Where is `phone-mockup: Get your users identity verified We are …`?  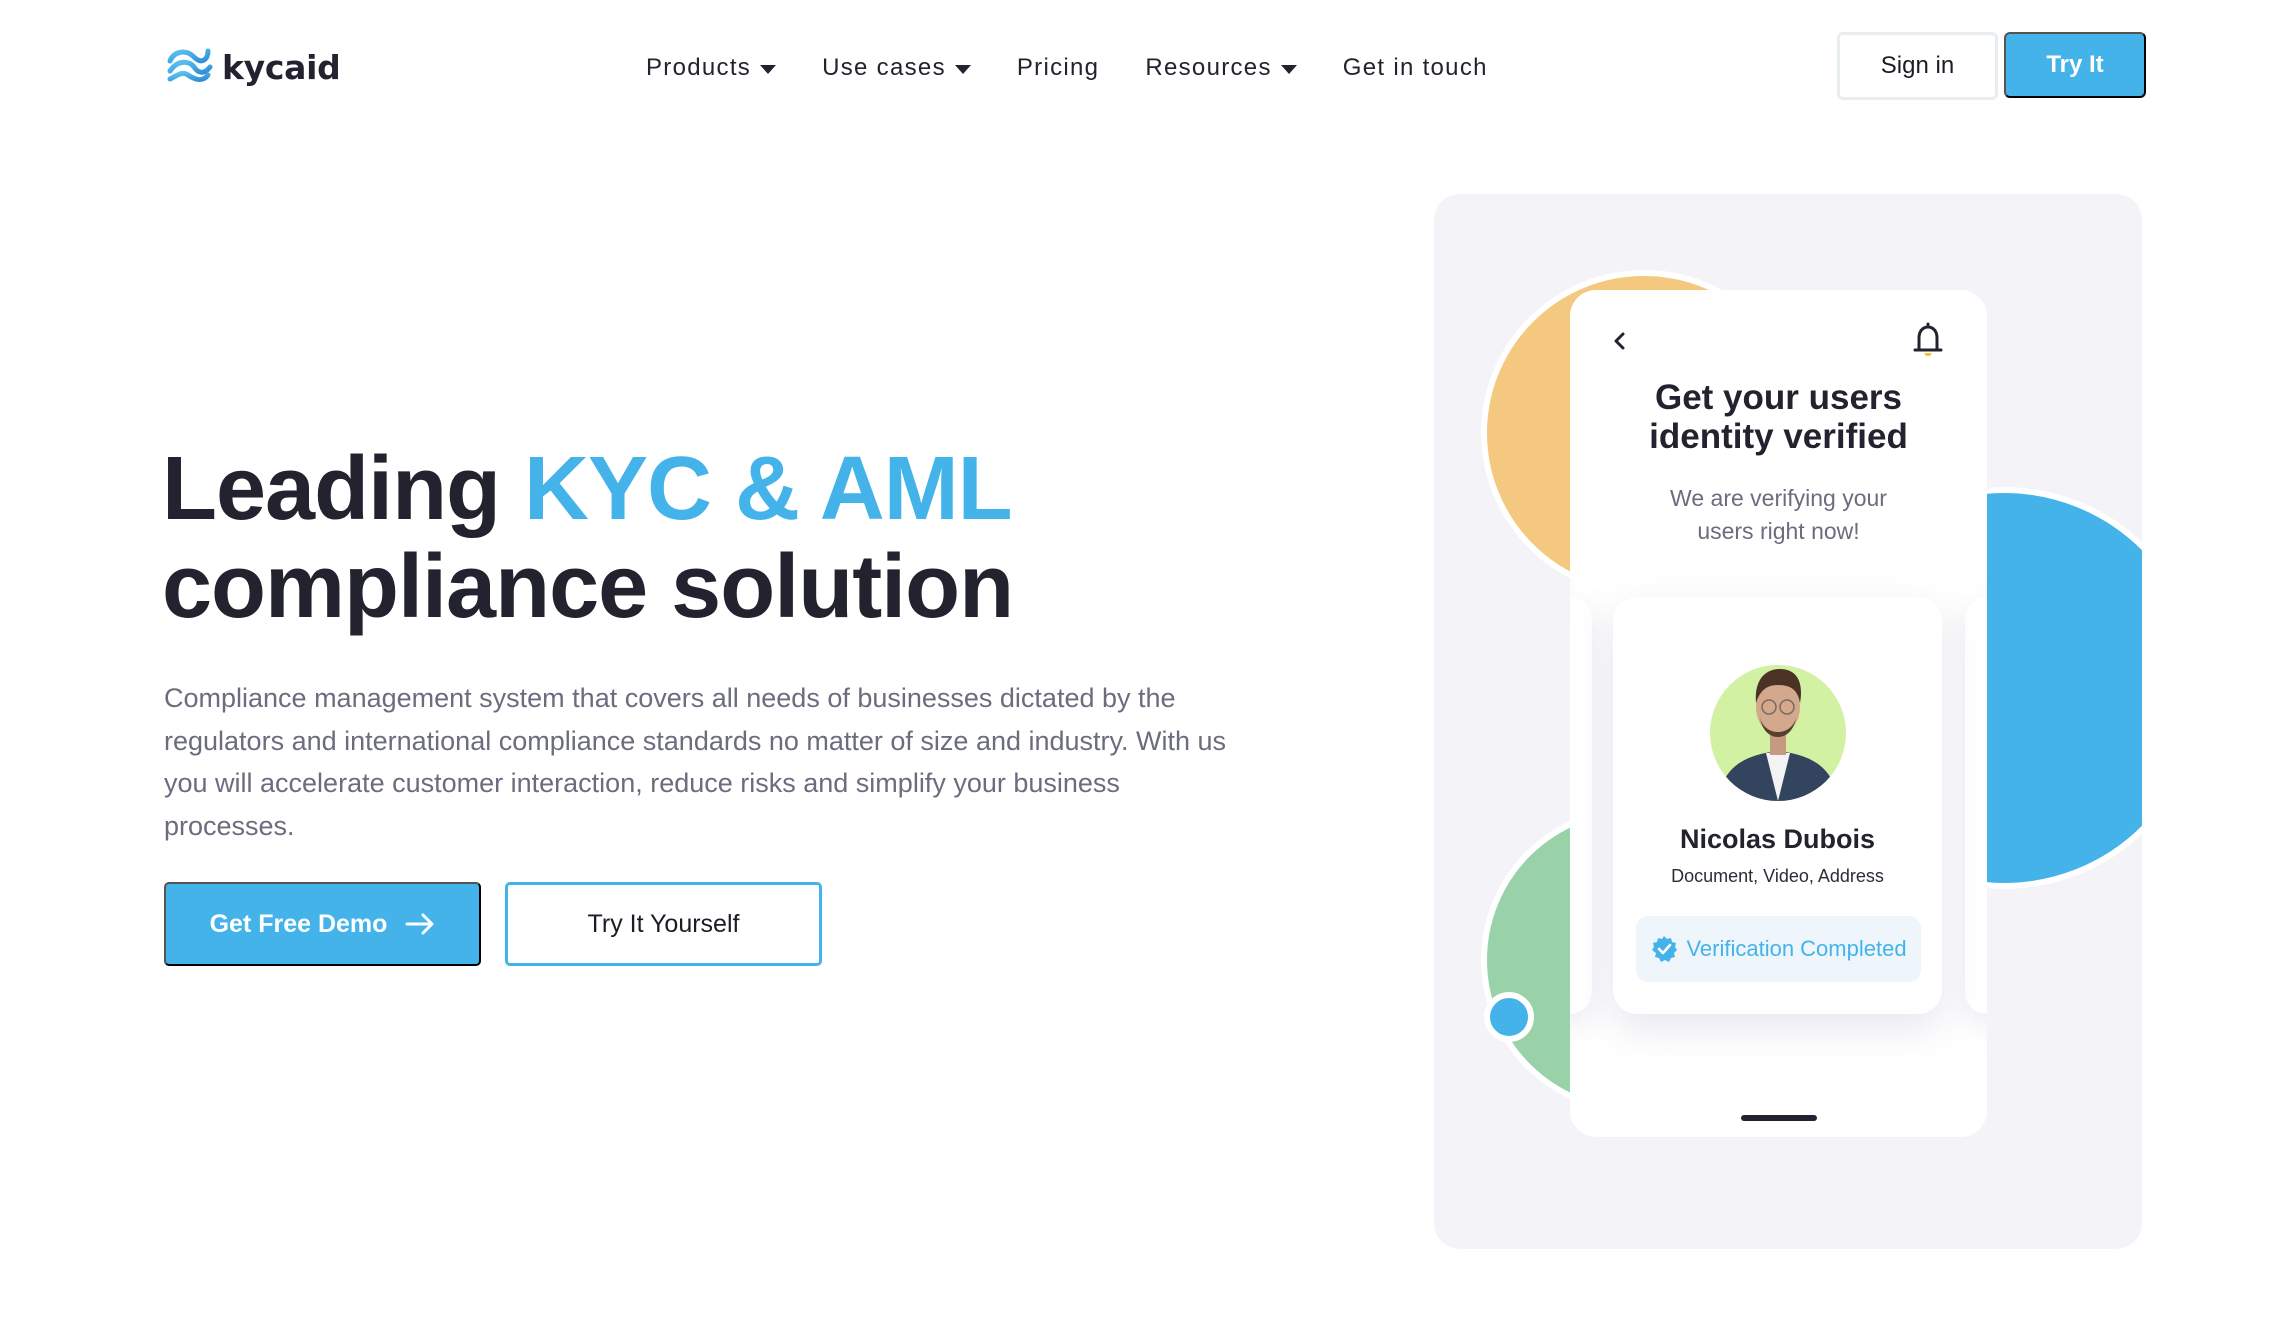
phone-mockup: Get your users identity verified We are … is located at coordinates (1778, 713).